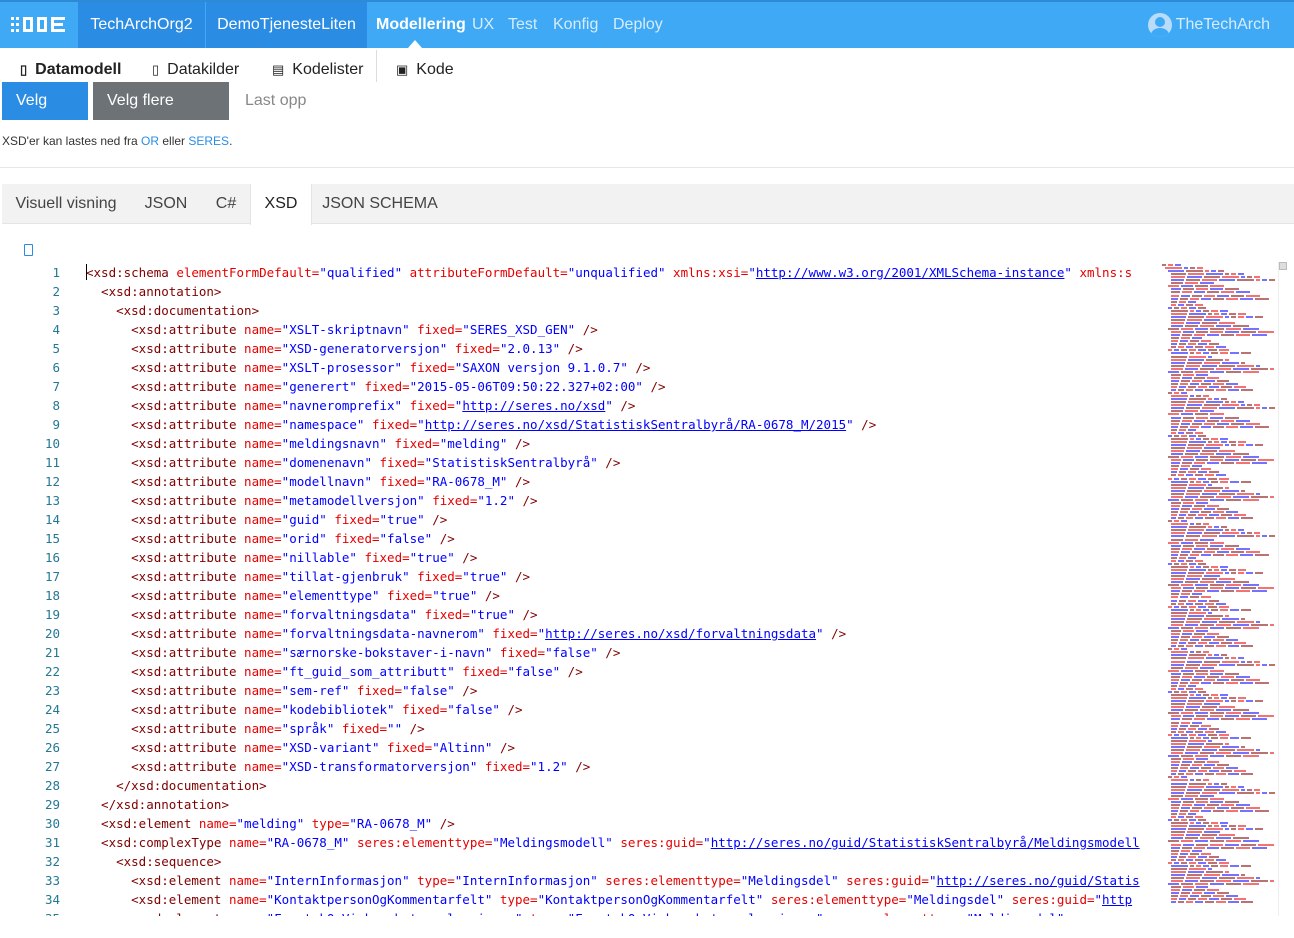 The width and height of the screenshot is (1294, 938). What do you see at coordinates (286, 25) in the screenshot?
I see `service-selector: DemoTjenesteLiten` at bounding box center [286, 25].